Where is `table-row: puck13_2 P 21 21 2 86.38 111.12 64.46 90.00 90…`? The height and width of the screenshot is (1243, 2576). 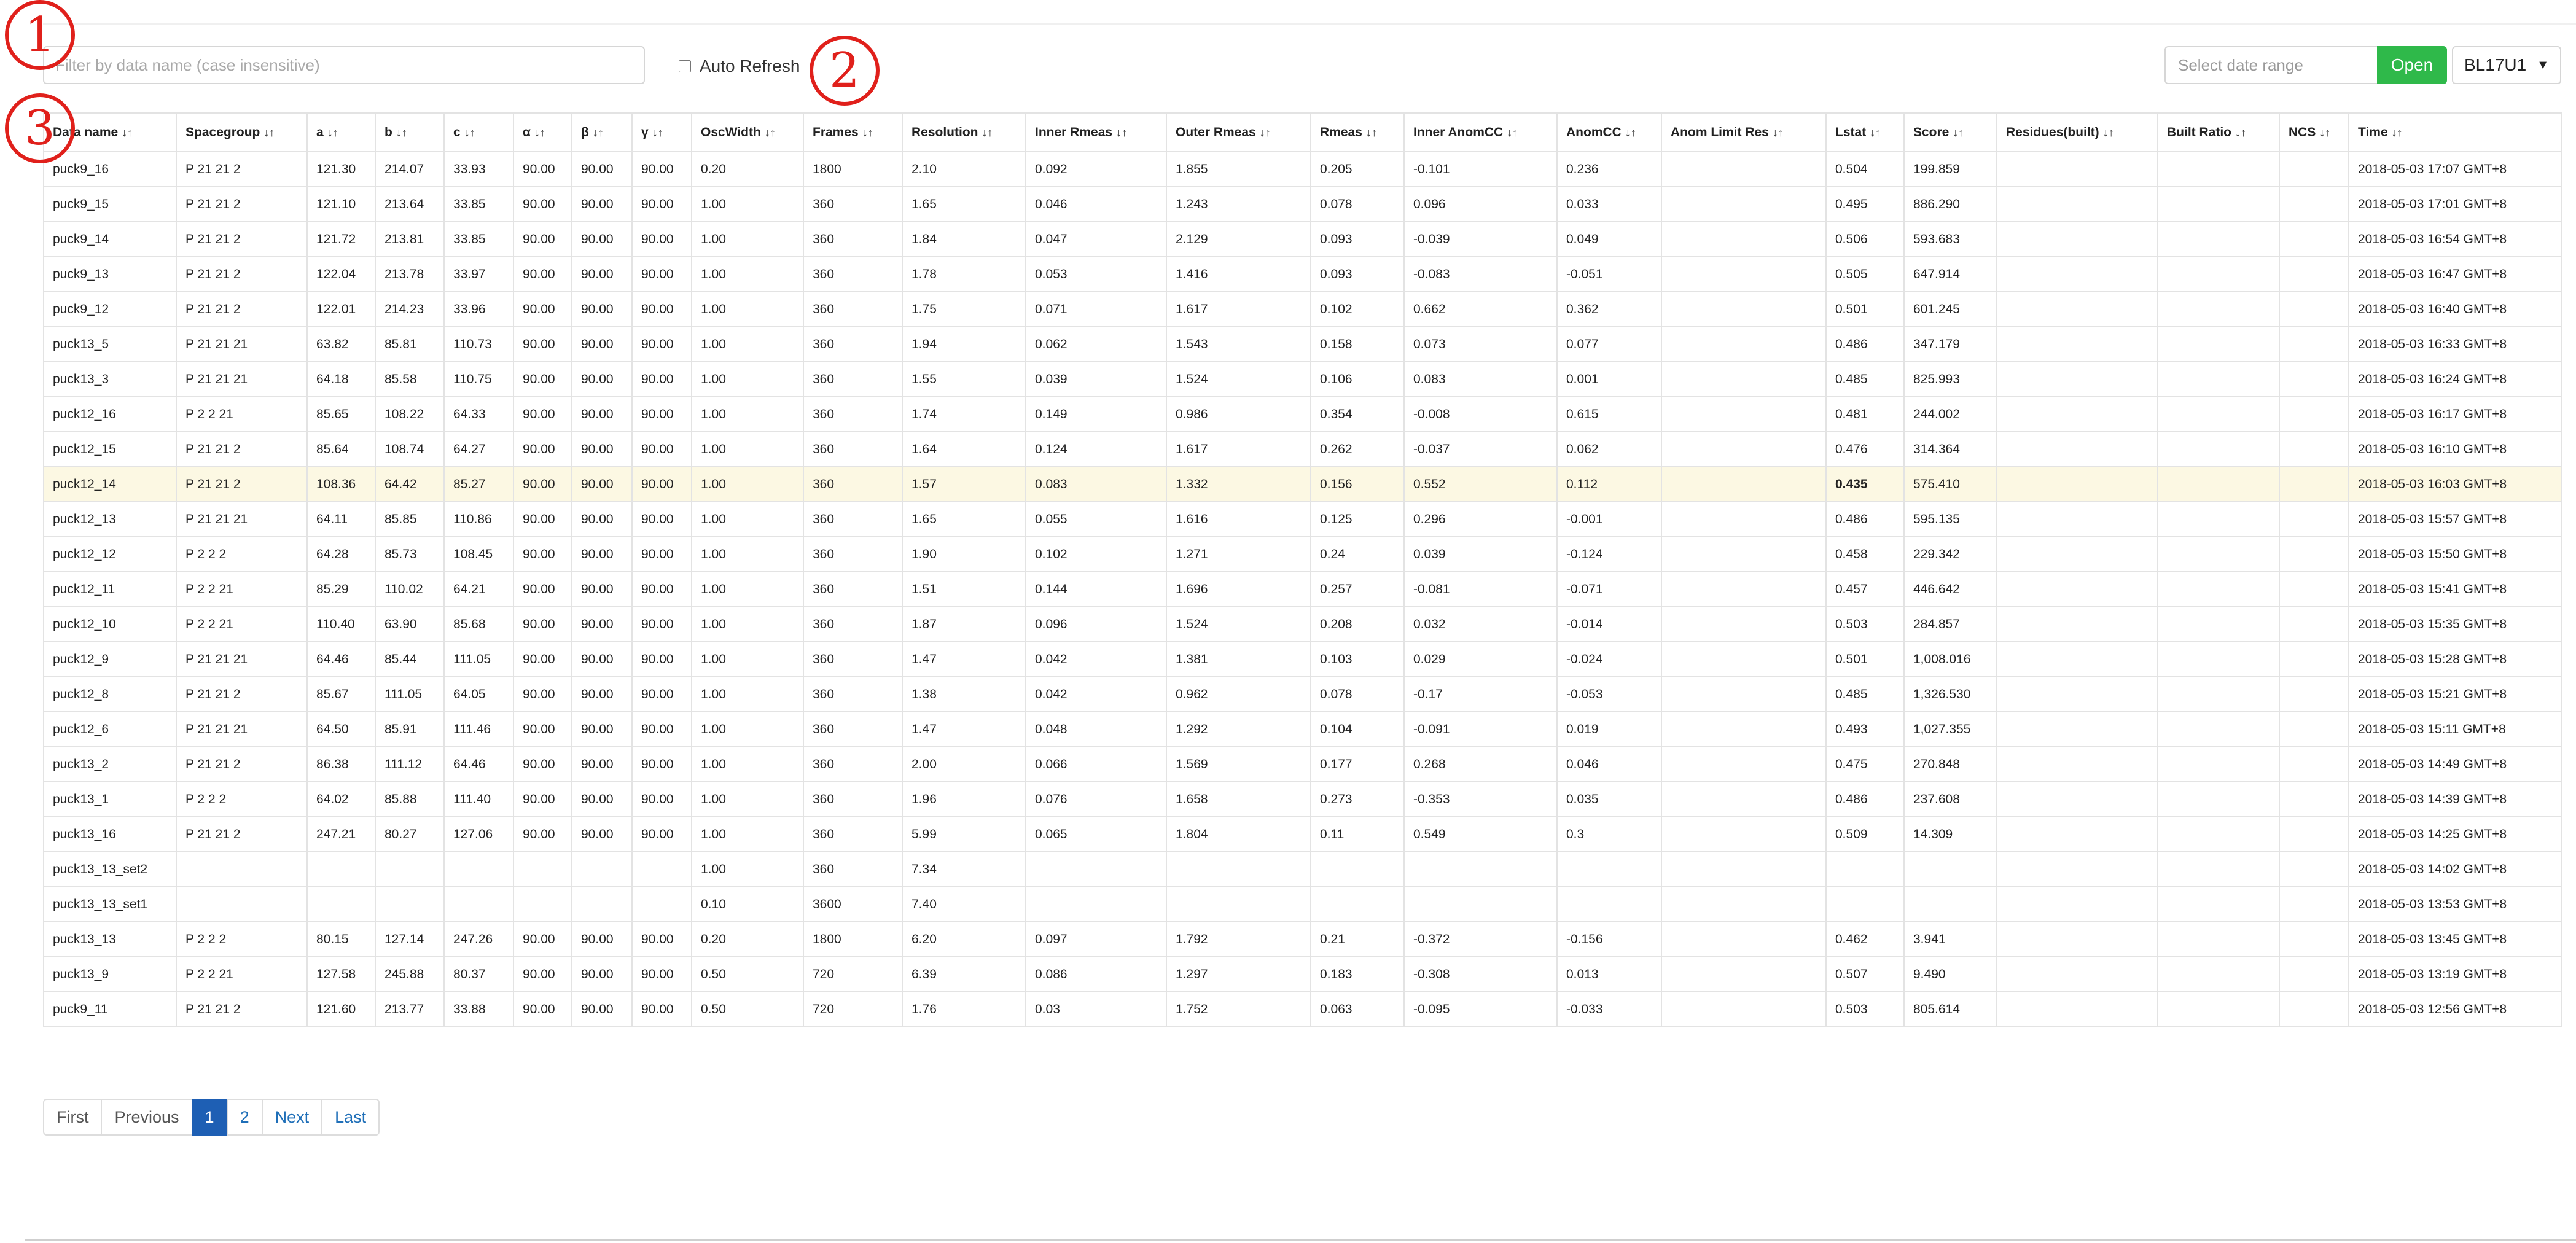
table-row: puck13_2 P 21 21 2 86.38 111.12 64.46 90.00 90… is located at coordinates (1302, 764).